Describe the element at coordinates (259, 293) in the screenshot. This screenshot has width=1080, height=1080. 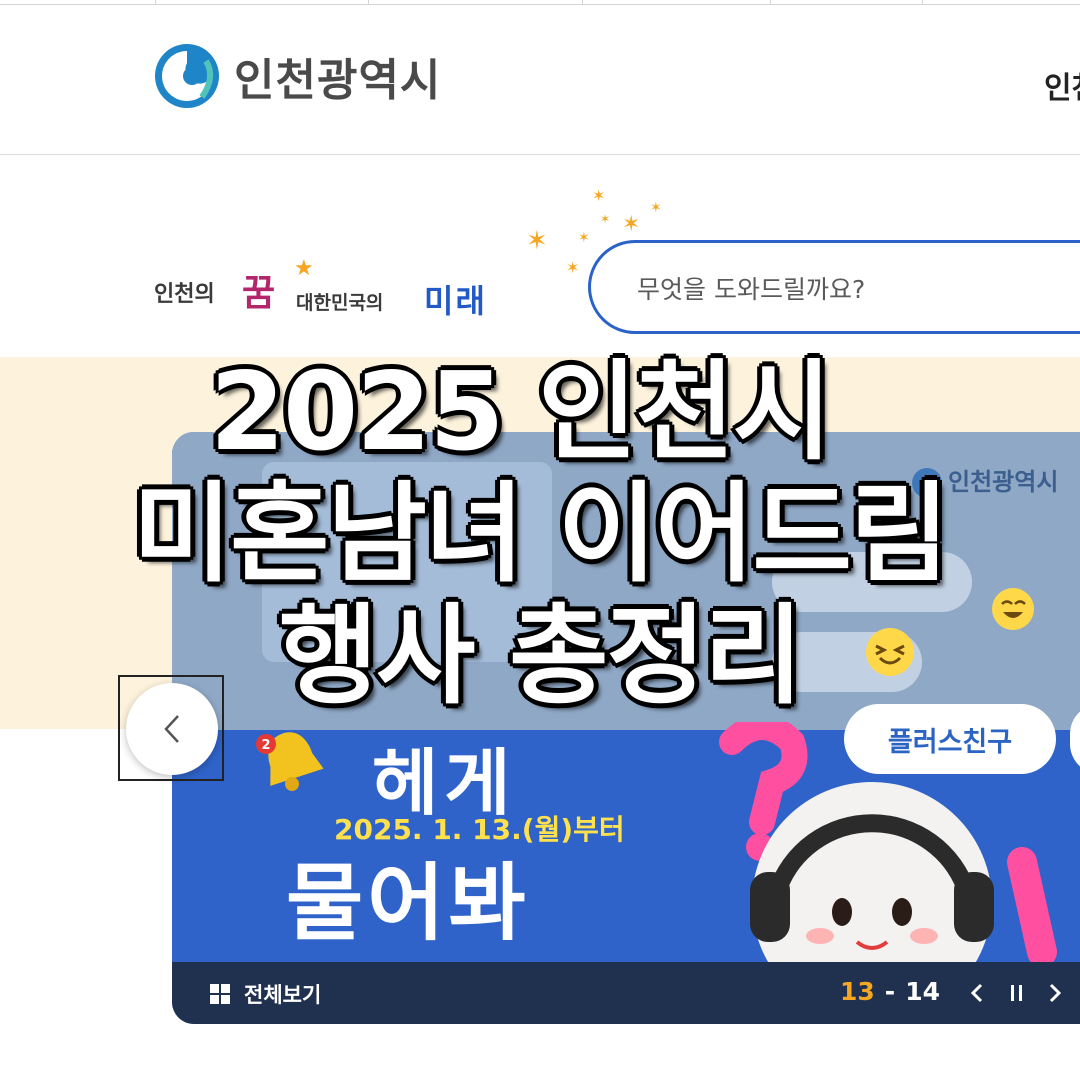
I see `slogan-kkum: 꿈` at that location.